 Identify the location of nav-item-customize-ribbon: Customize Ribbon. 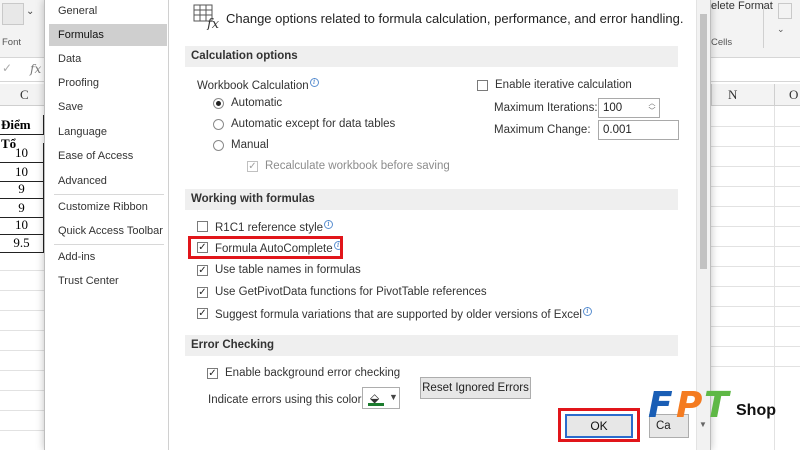
(108, 207).